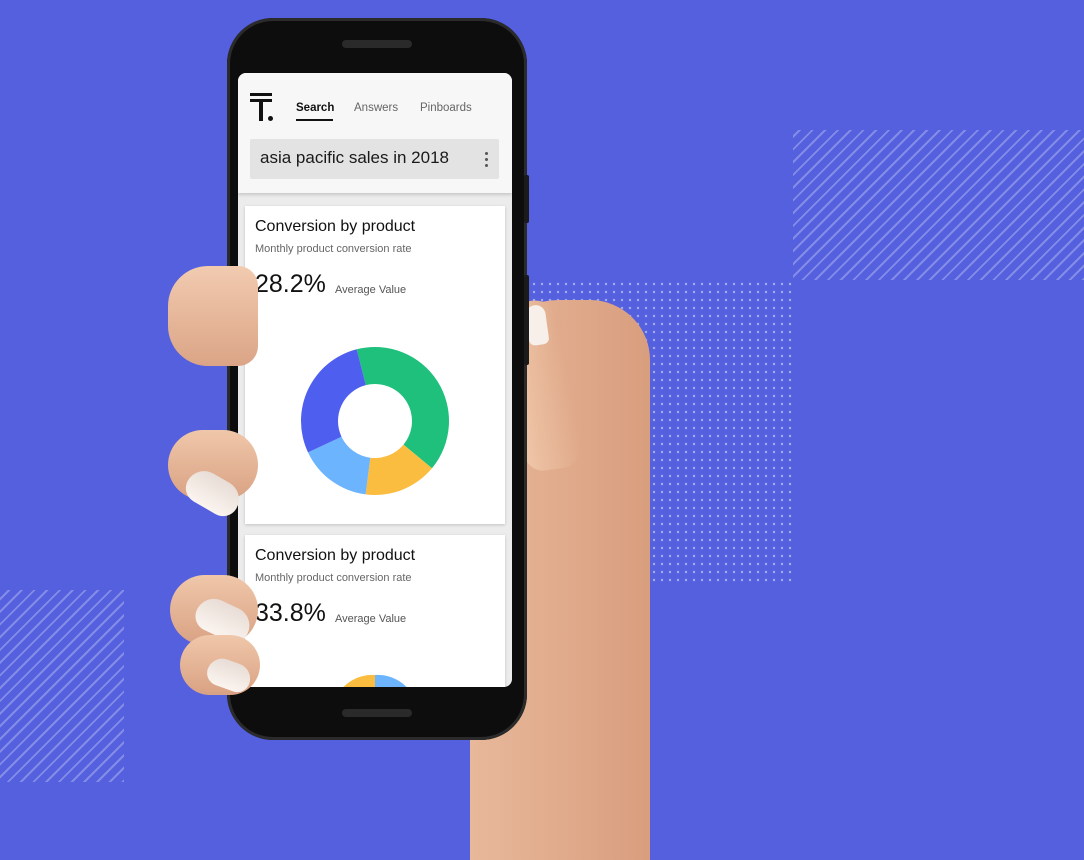 This screenshot has width=1084, height=860. Describe the element at coordinates (62, 686) in the screenshot. I see `decorative-stripes-left` at that location.